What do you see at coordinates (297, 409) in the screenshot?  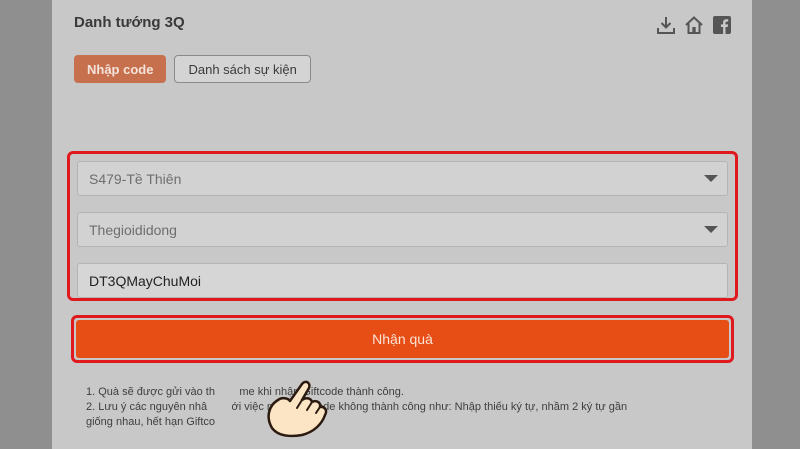 I see `pointing-hand-icon` at bounding box center [297, 409].